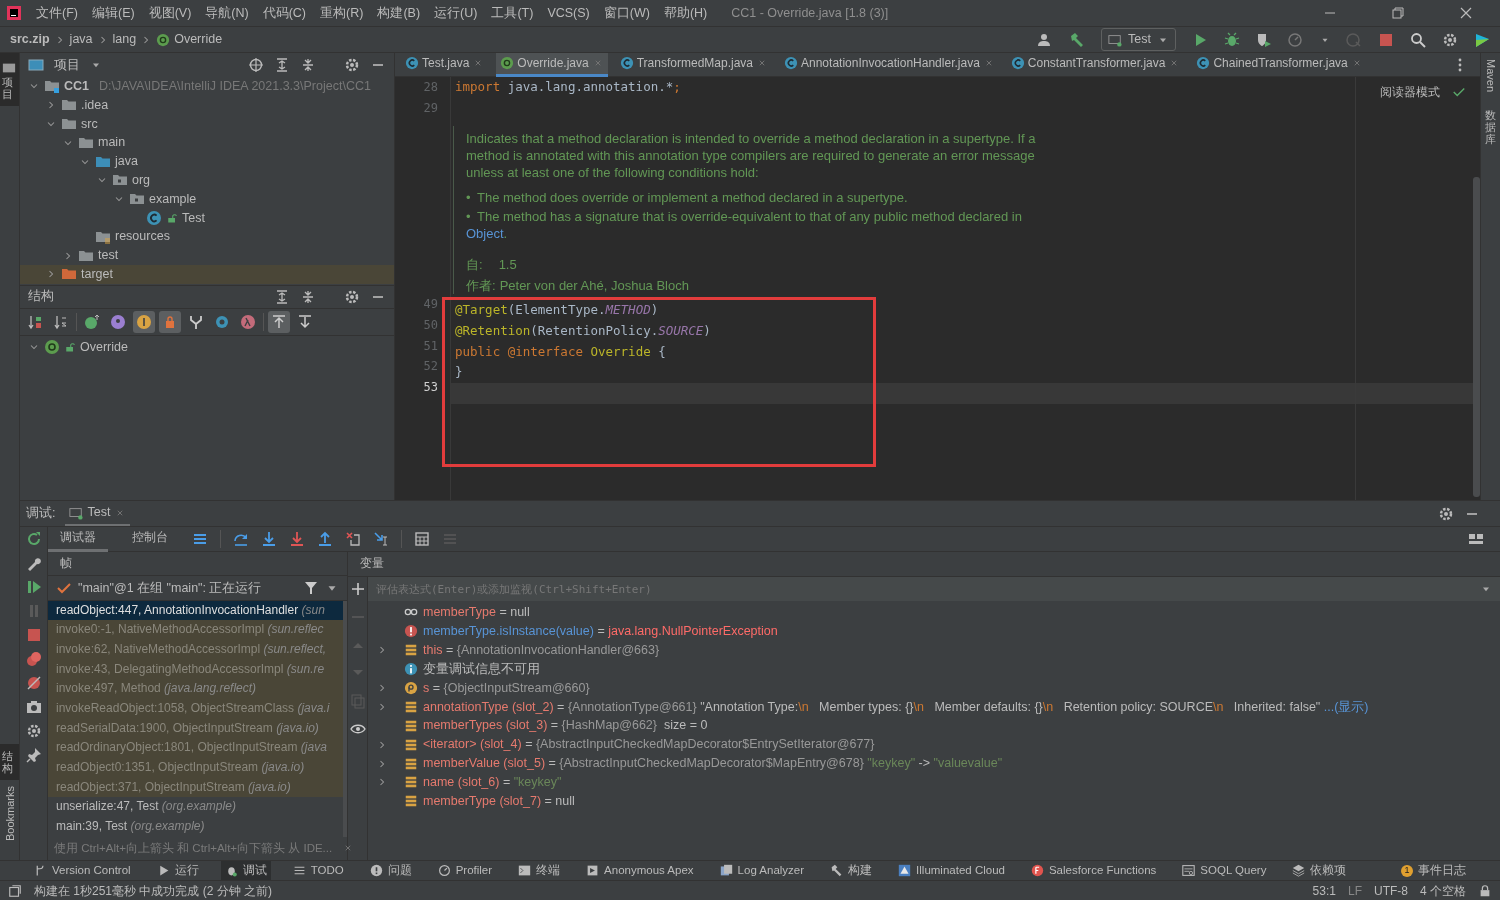 This screenshot has height=900, width=1500. What do you see at coordinates (124, 39) in the screenshot?
I see `breadcrumb: lang` at bounding box center [124, 39].